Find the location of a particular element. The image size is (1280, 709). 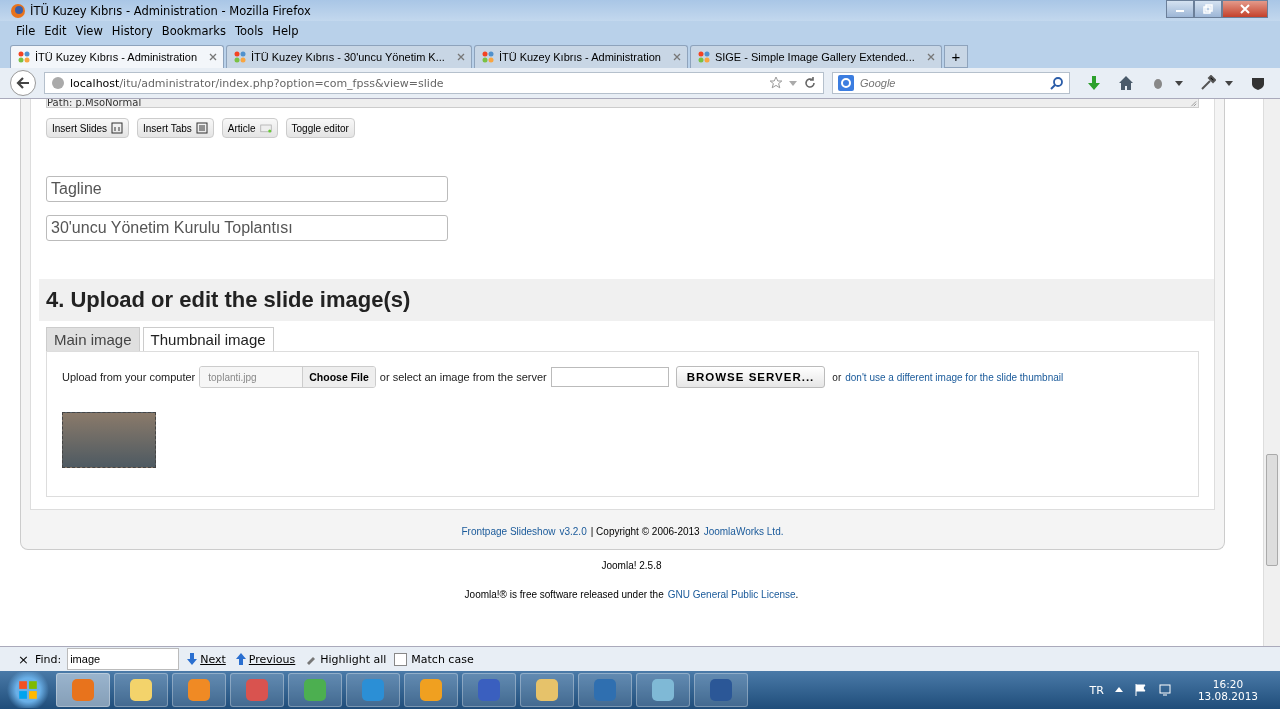

tabs-icon is located at coordinates (201, 128).